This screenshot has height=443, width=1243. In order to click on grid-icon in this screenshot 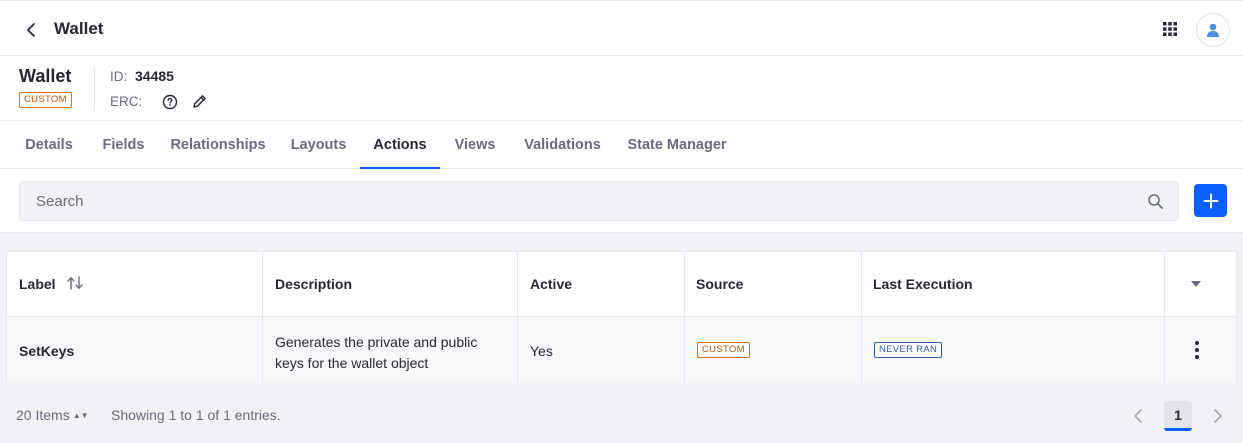, I will do `click(1170, 29)`.